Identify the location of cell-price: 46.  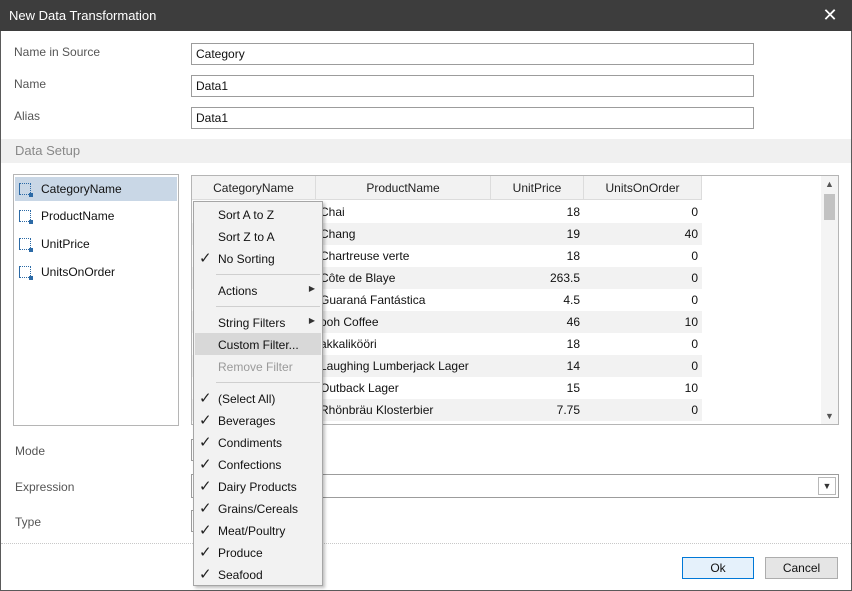
(573, 322).